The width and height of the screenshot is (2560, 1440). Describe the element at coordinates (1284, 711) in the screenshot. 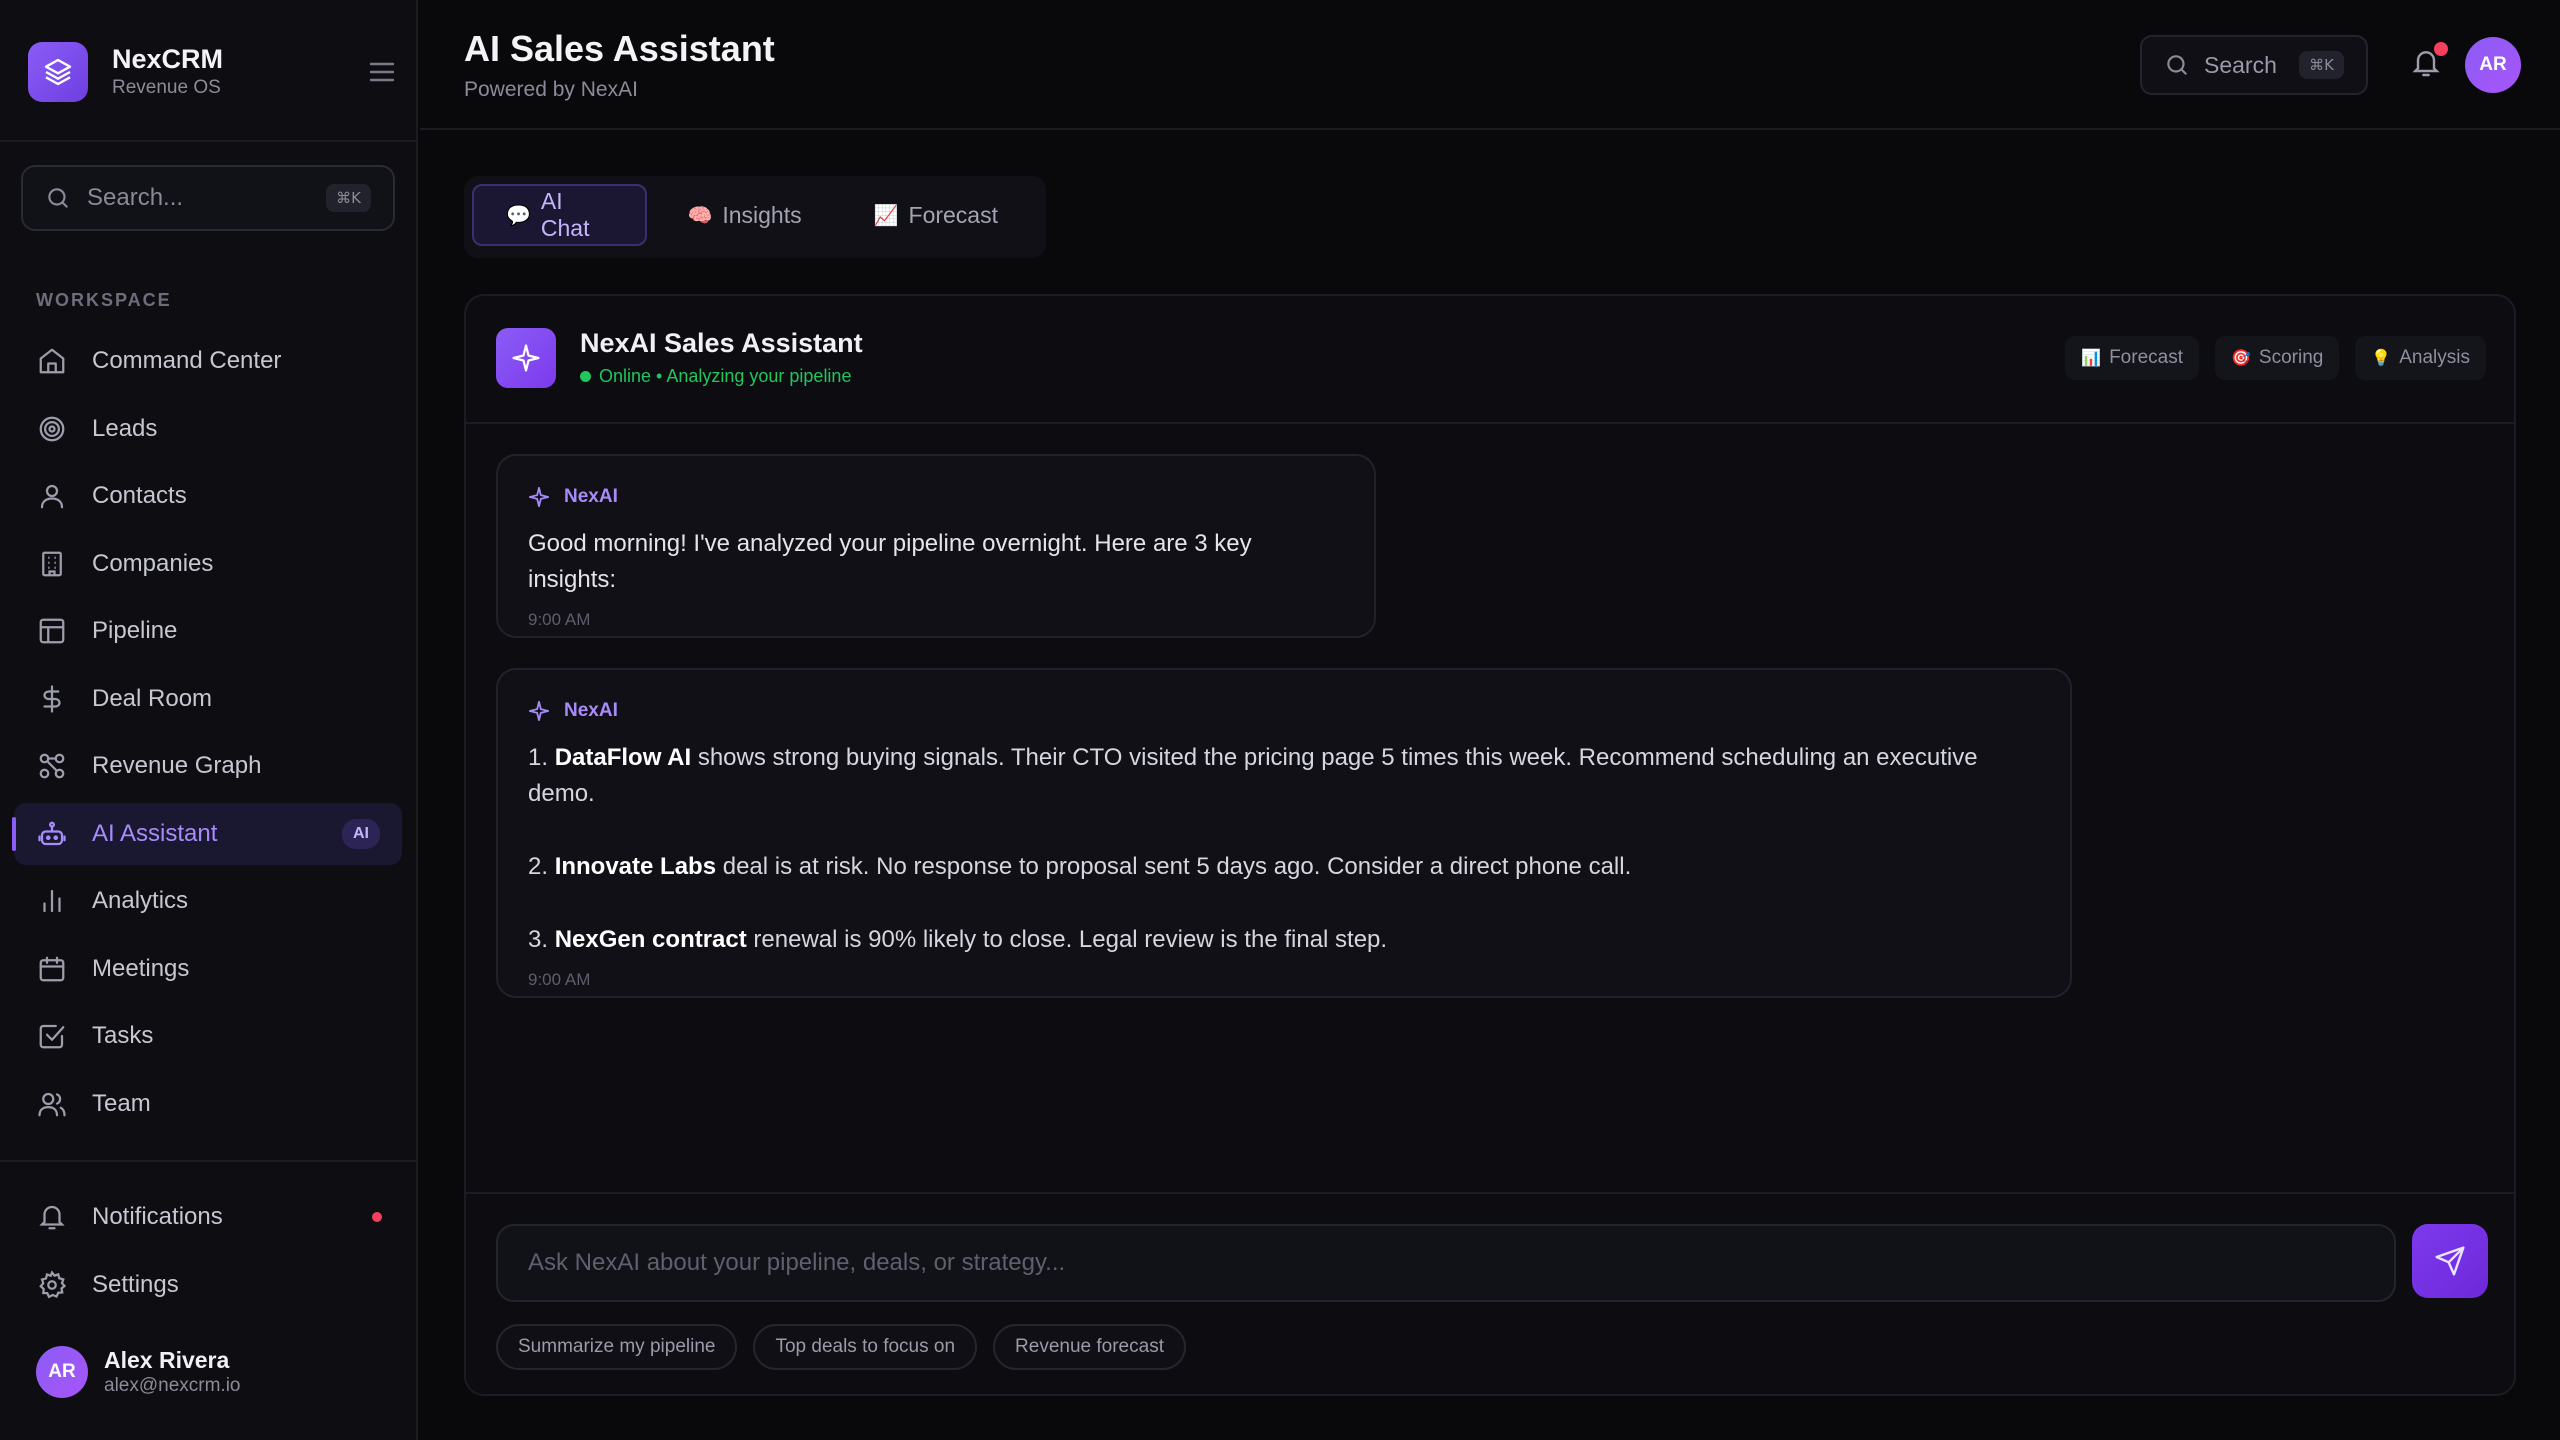

I see `message-sender: NexAI` at that location.